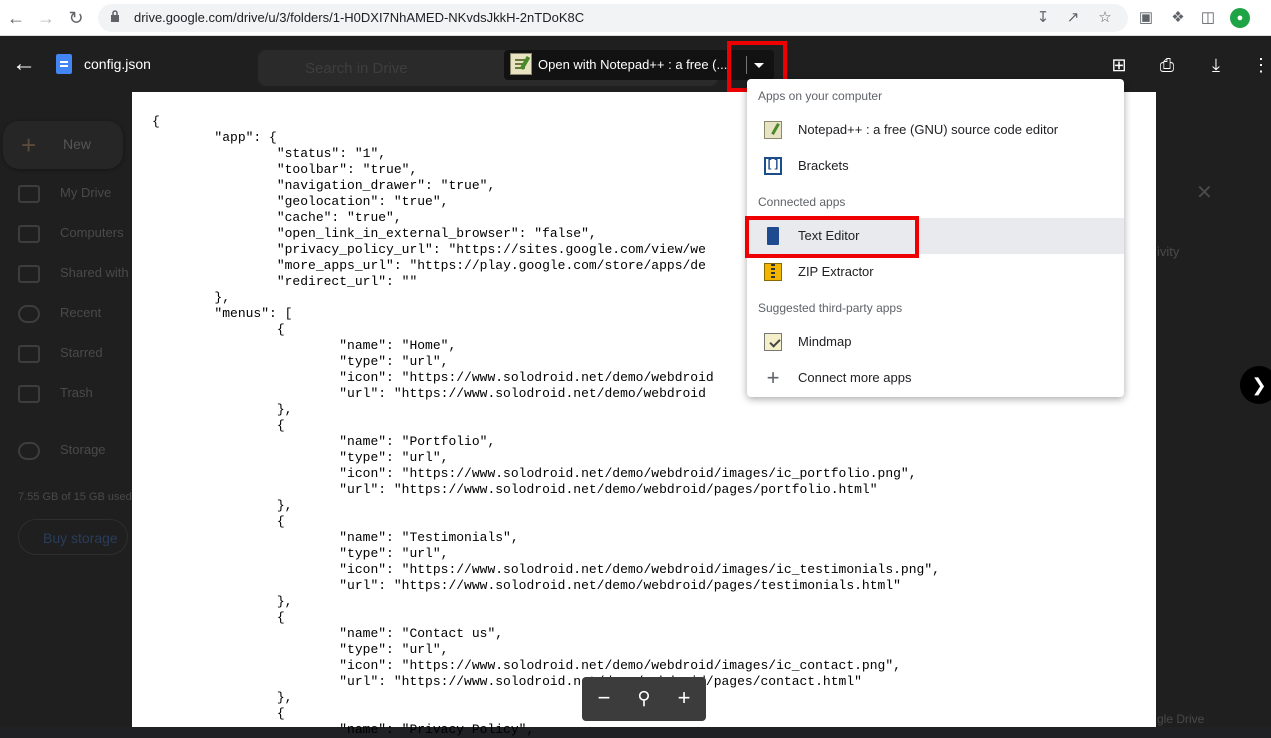 The image size is (1271, 738). I want to click on more-options-icon: ⋮, so click(1260, 65).